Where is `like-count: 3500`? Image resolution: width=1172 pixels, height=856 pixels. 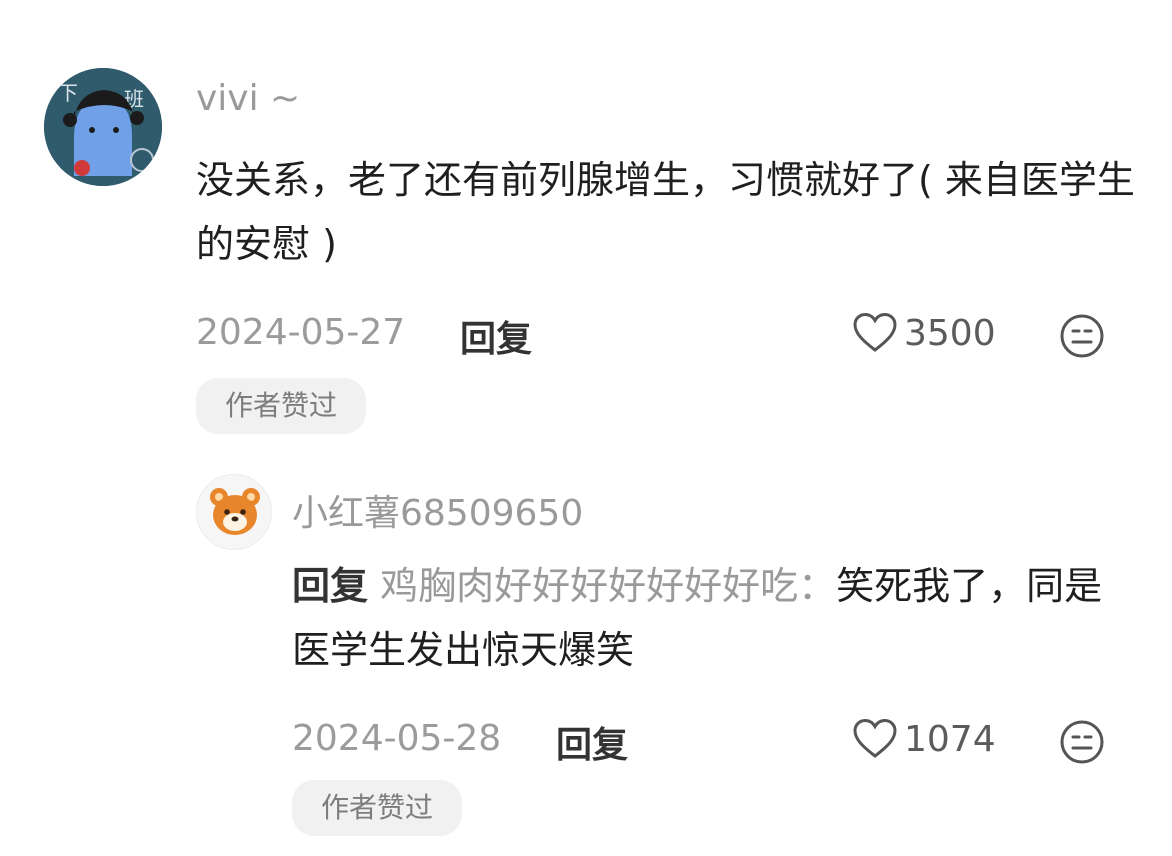
like-count: 3500 is located at coordinates (950, 333).